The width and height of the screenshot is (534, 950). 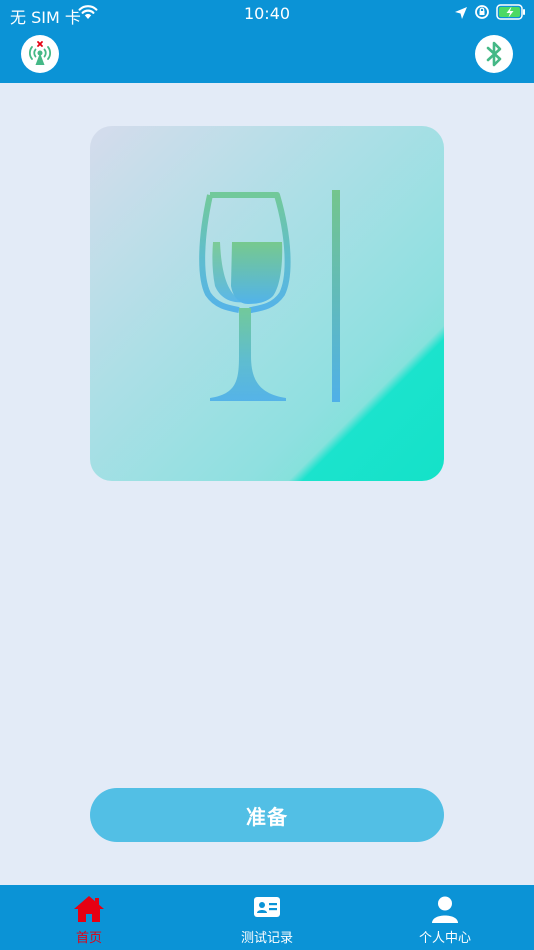 I want to click on ready-button: 准备, so click(x=267, y=815).